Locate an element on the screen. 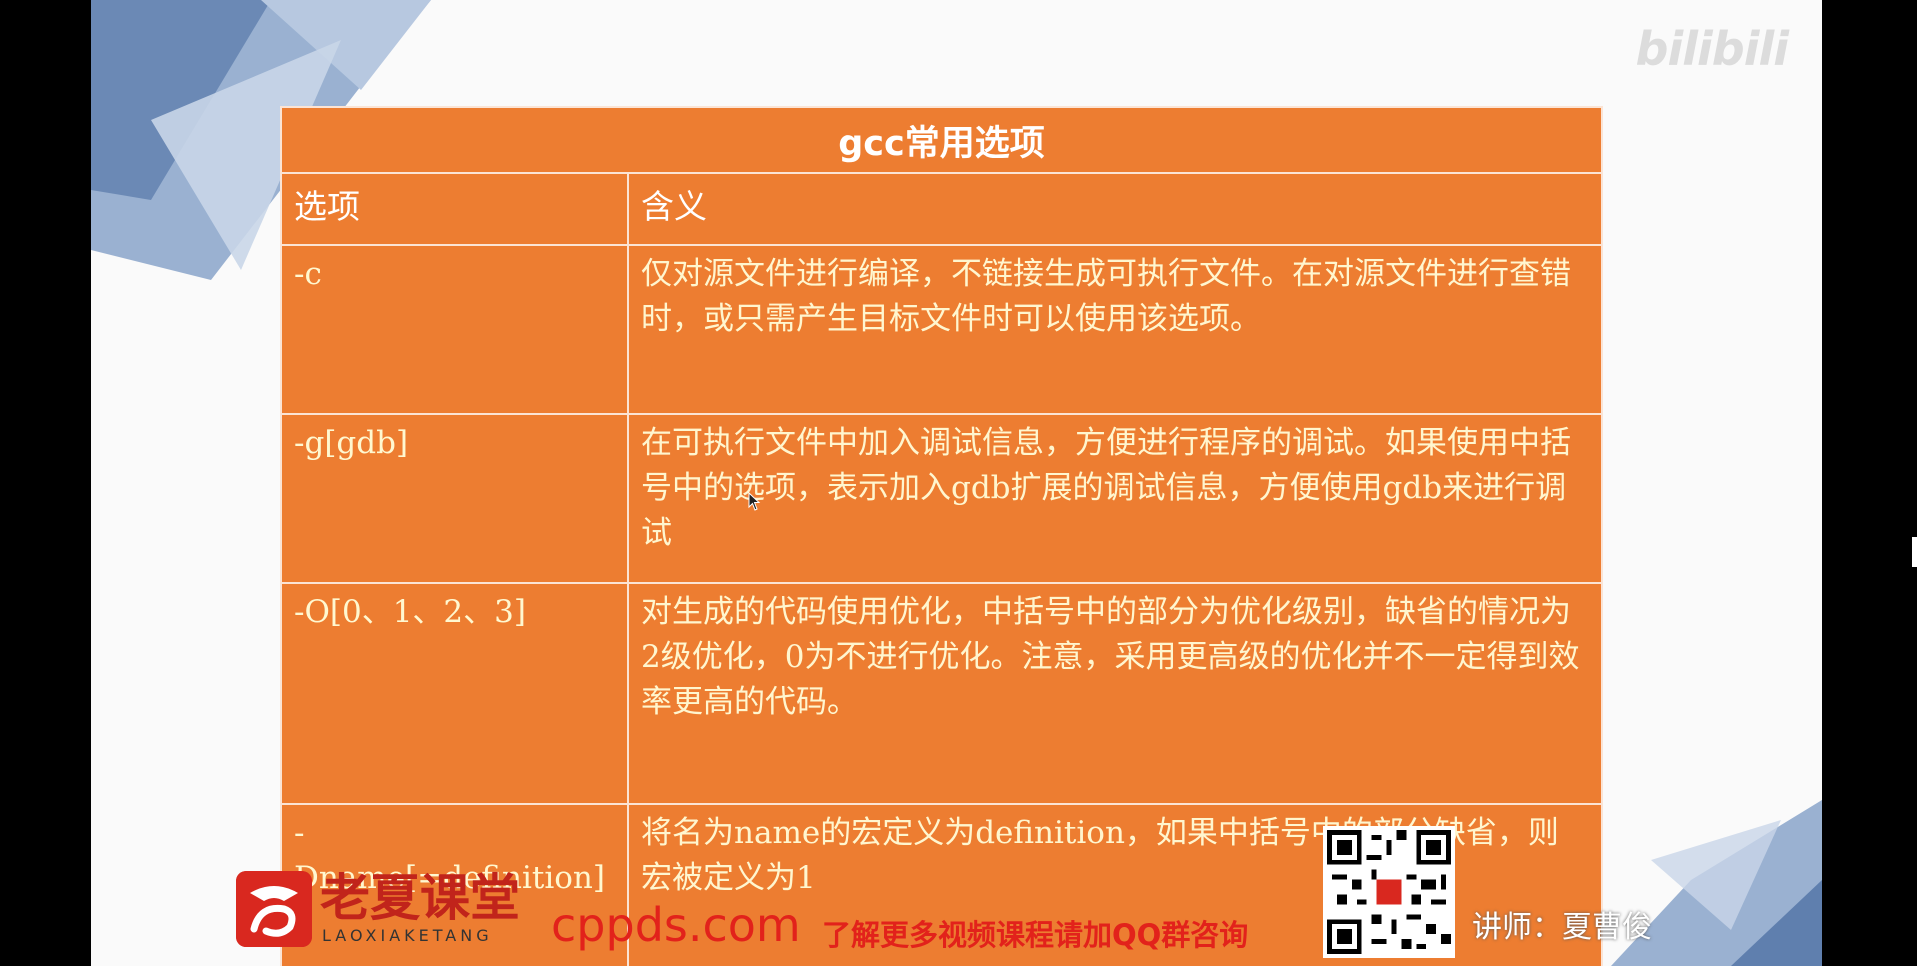  bilibili-watermark: bilibili is located at coordinates (1712, 49).